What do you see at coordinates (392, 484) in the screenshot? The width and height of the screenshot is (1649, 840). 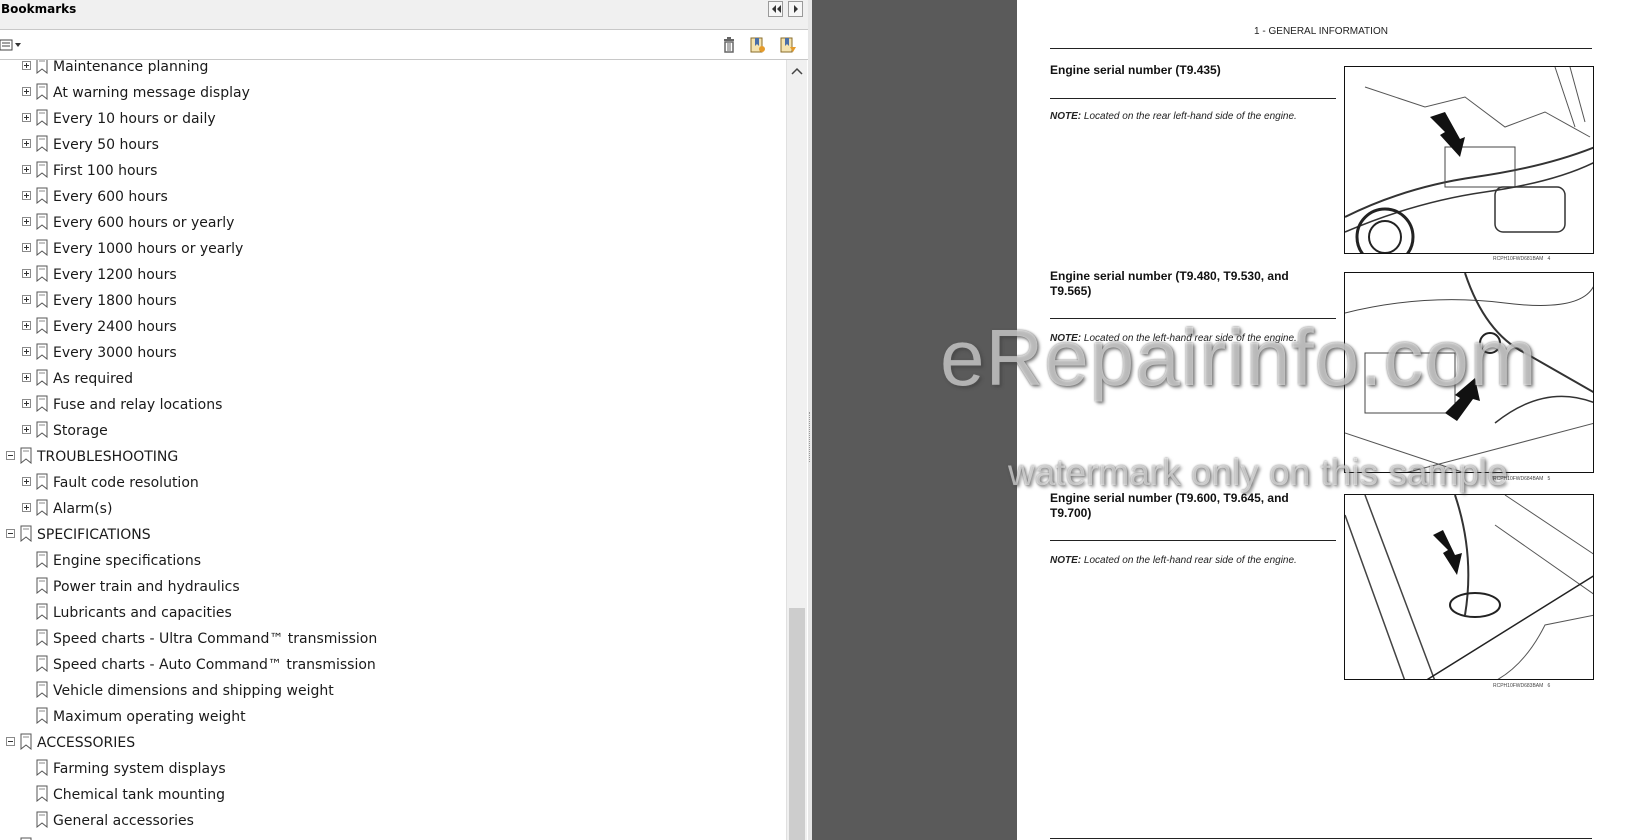 I see `bookmark-item: Fault code resolution` at bounding box center [392, 484].